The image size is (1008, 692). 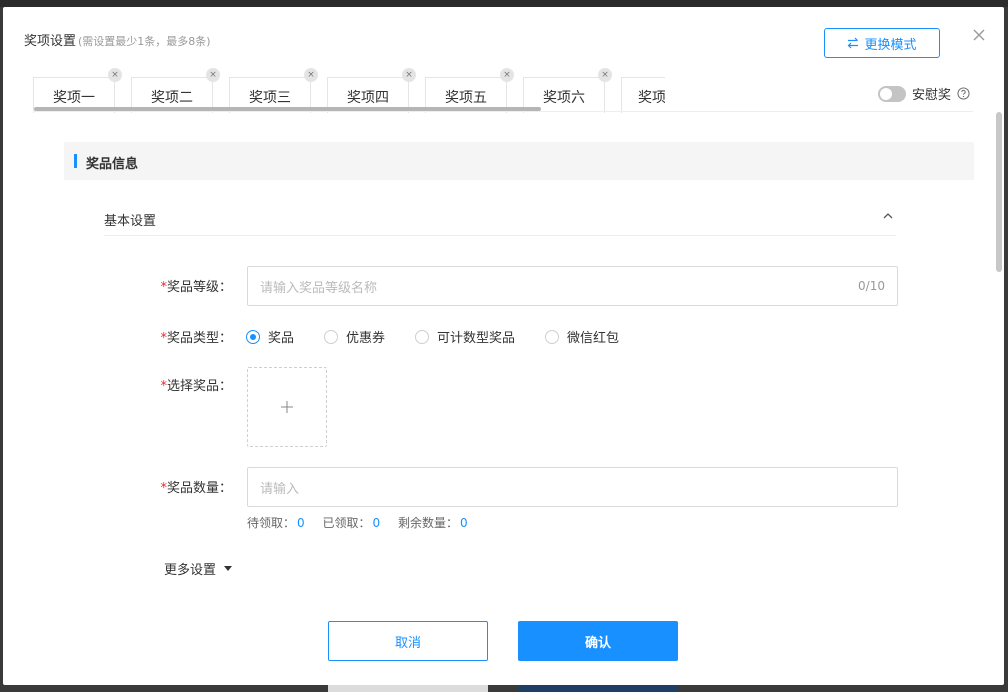 I want to click on stat-claimed-value: 0, so click(x=376, y=523).